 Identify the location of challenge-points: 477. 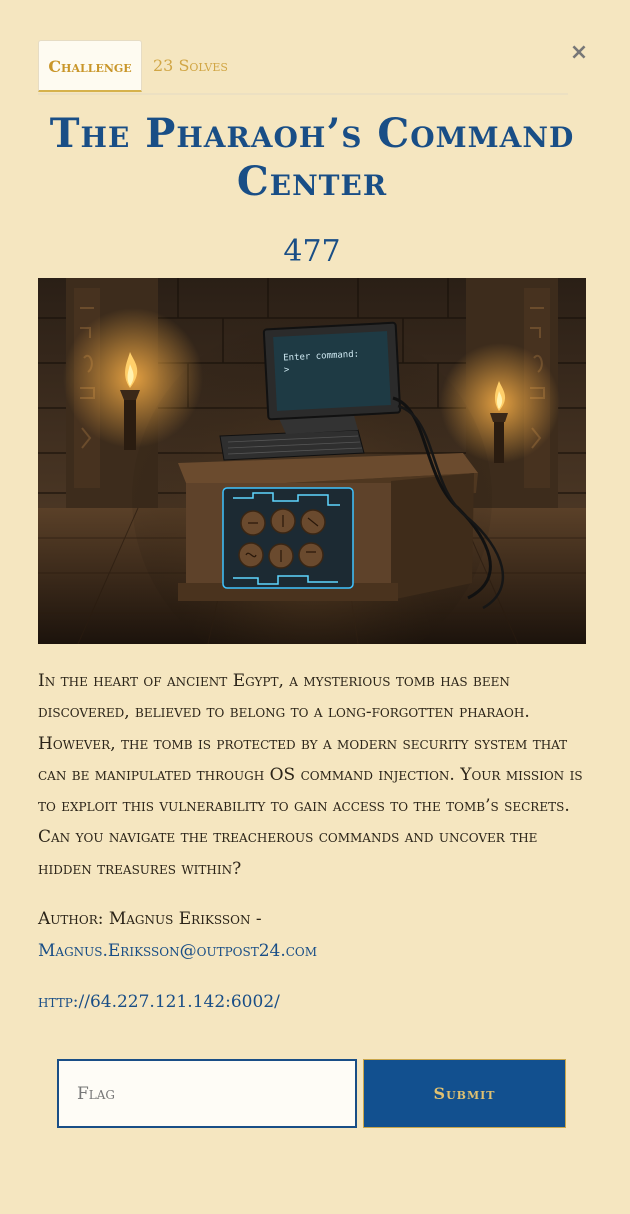
(312, 251).